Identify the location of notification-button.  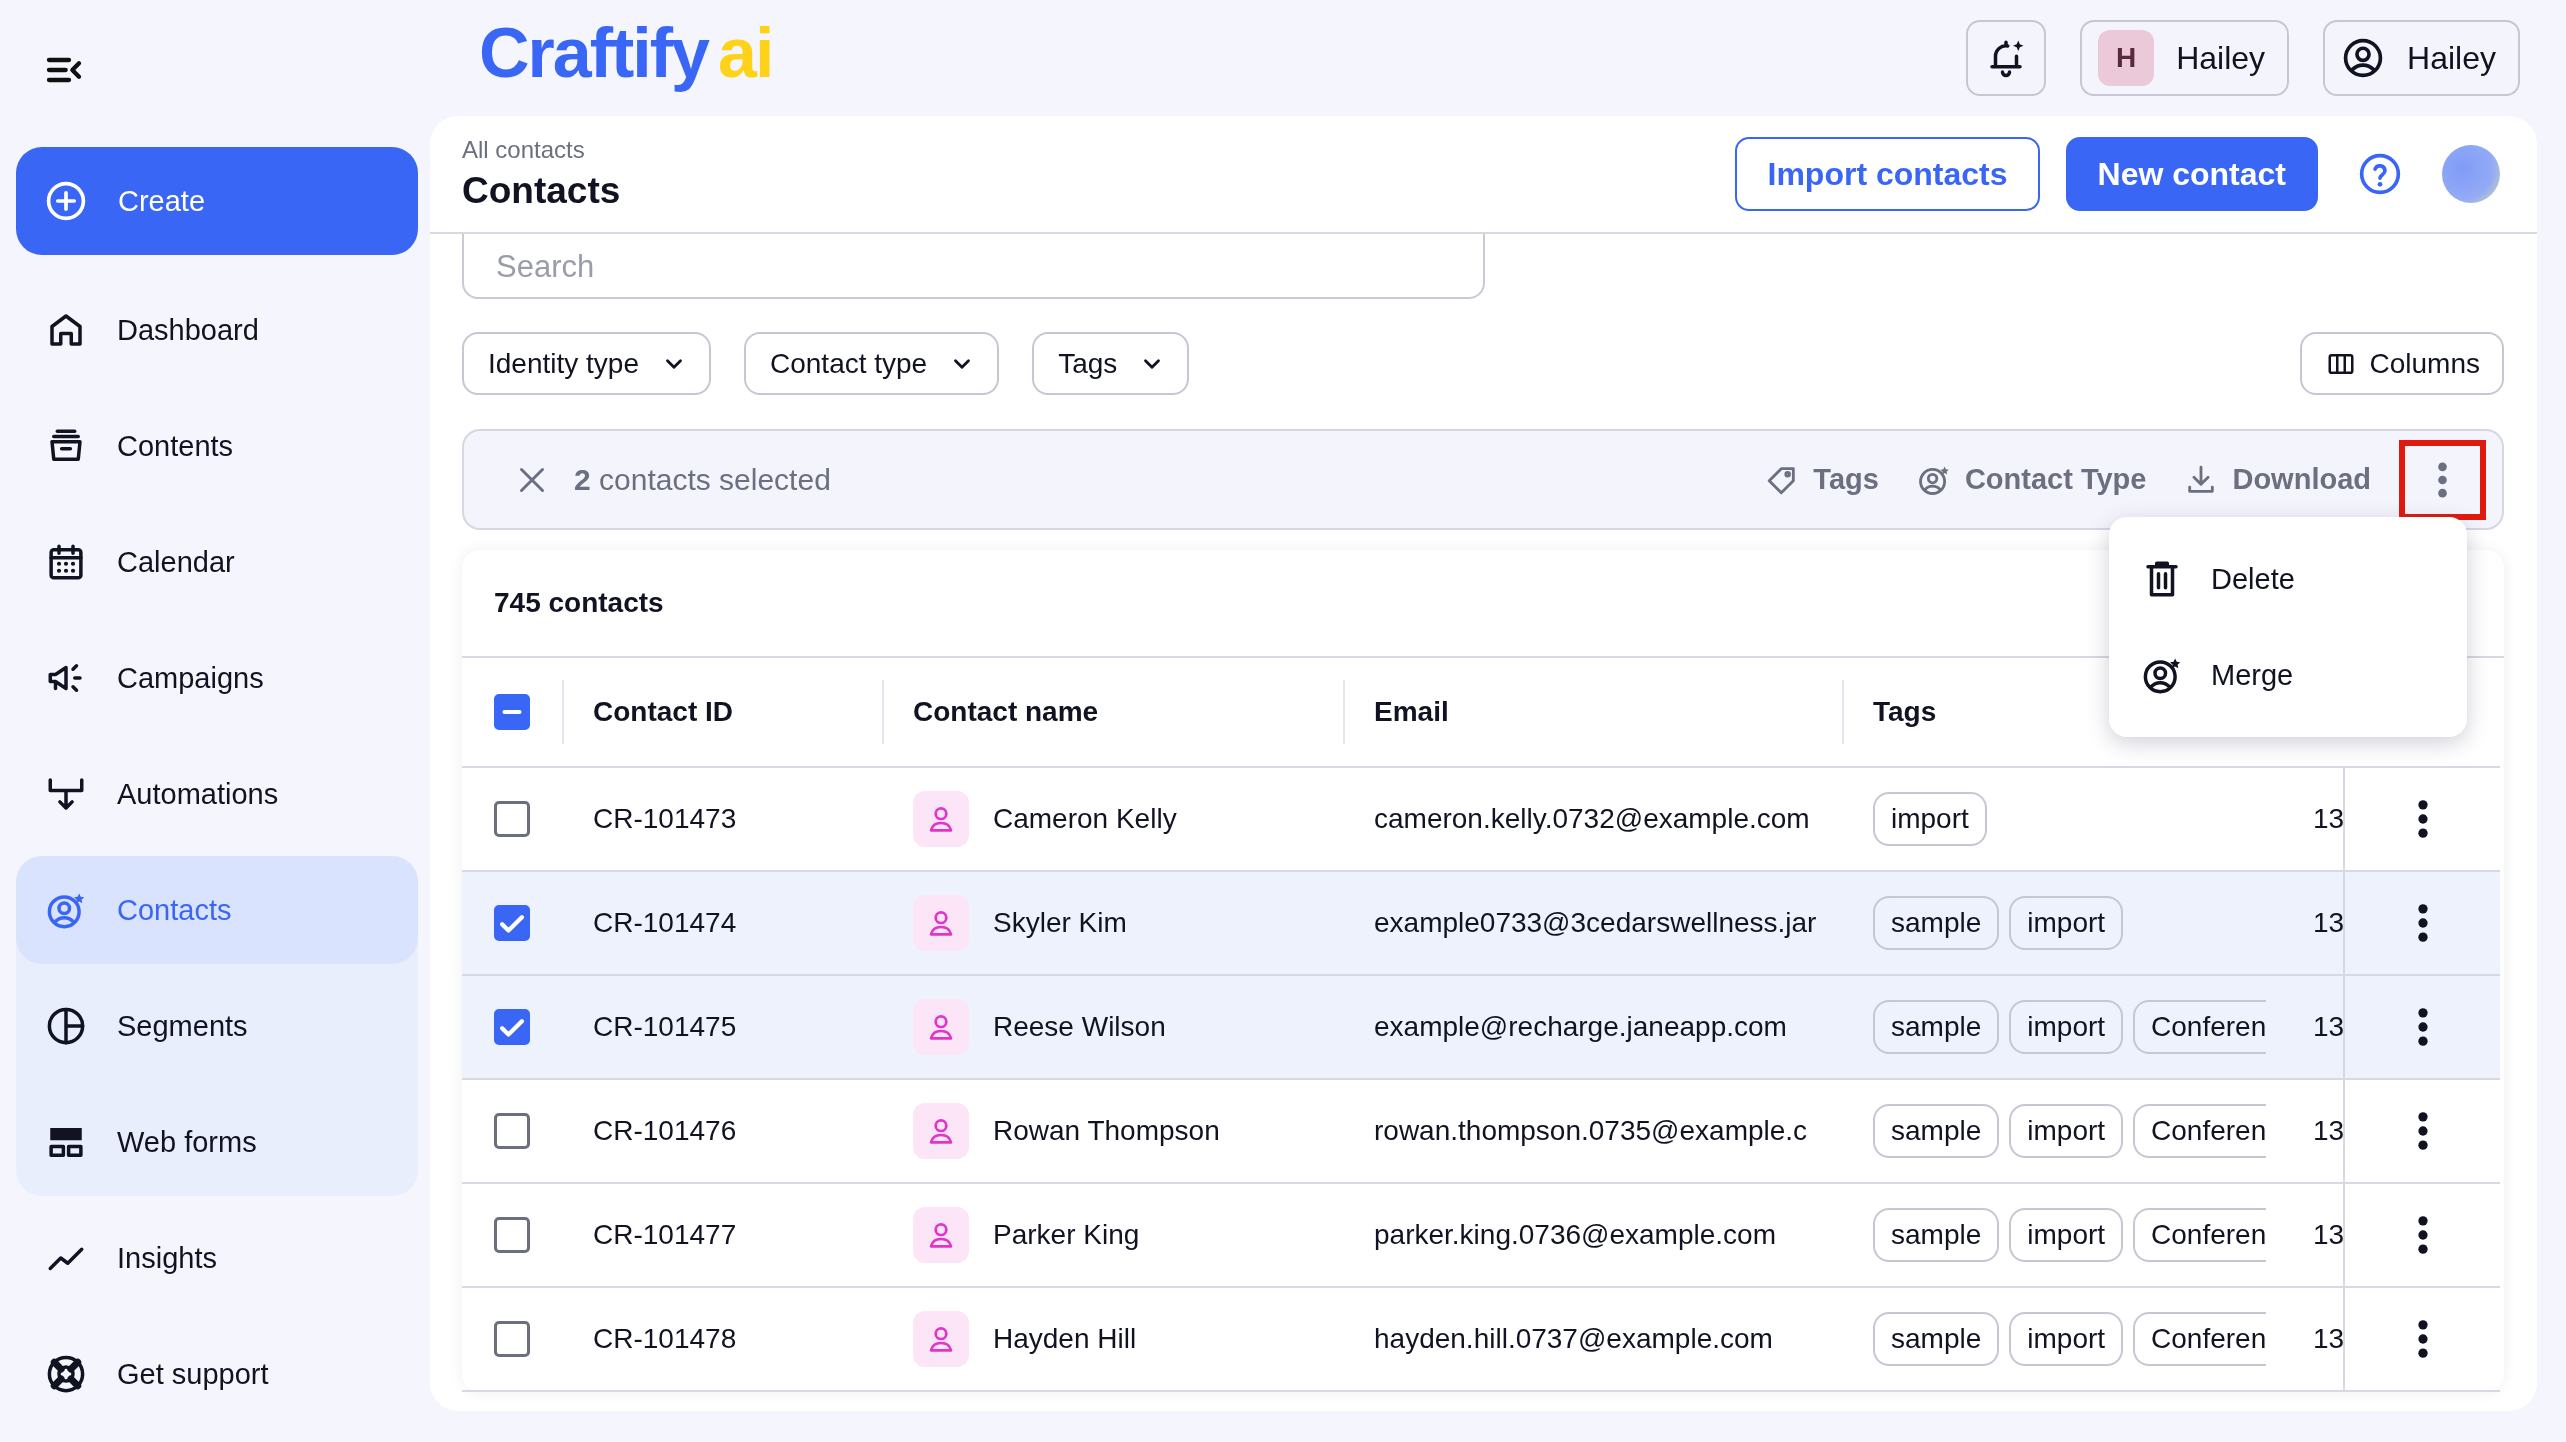
(2006, 58).